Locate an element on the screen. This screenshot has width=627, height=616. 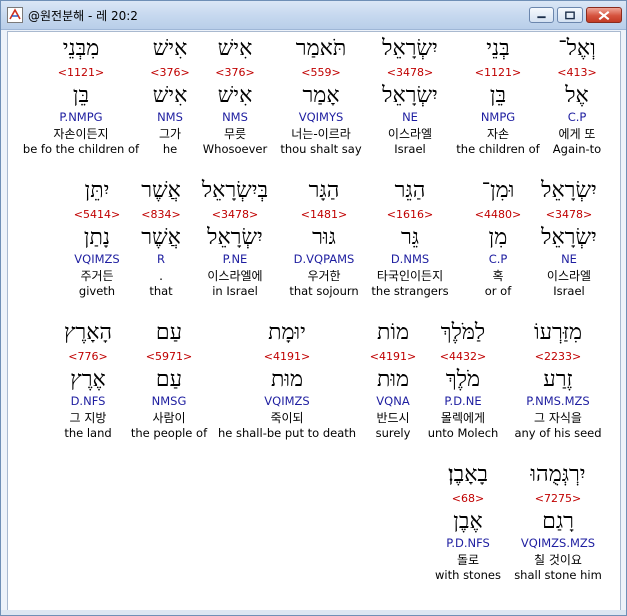
english-gloss: or of is located at coordinates (498, 291).